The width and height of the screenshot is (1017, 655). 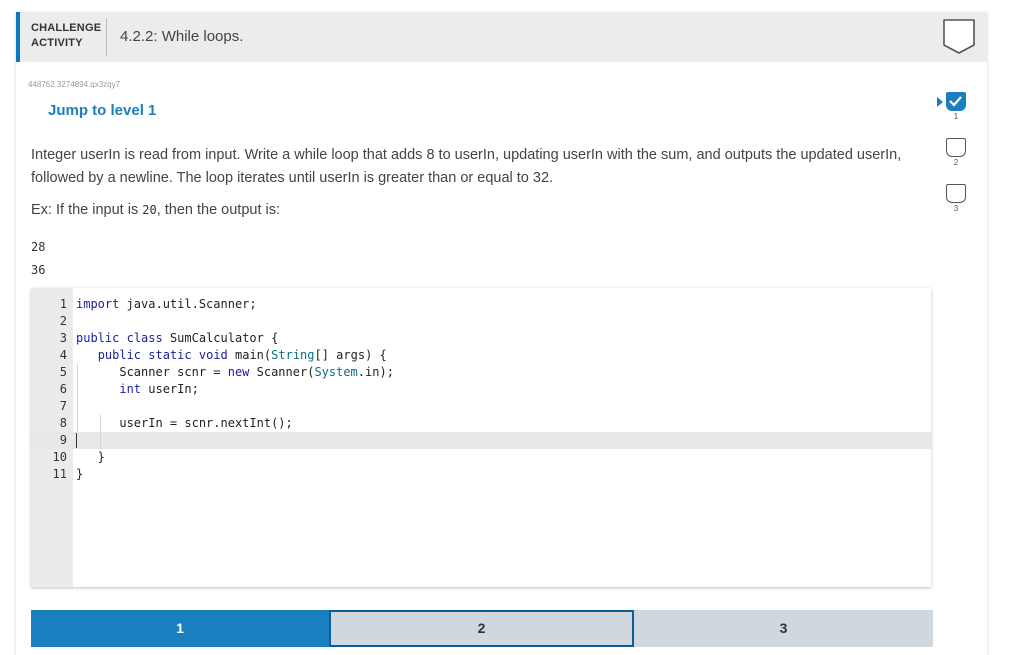 What do you see at coordinates (63, 423) in the screenshot?
I see `line-number: 8` at bounding box center [63, 423].